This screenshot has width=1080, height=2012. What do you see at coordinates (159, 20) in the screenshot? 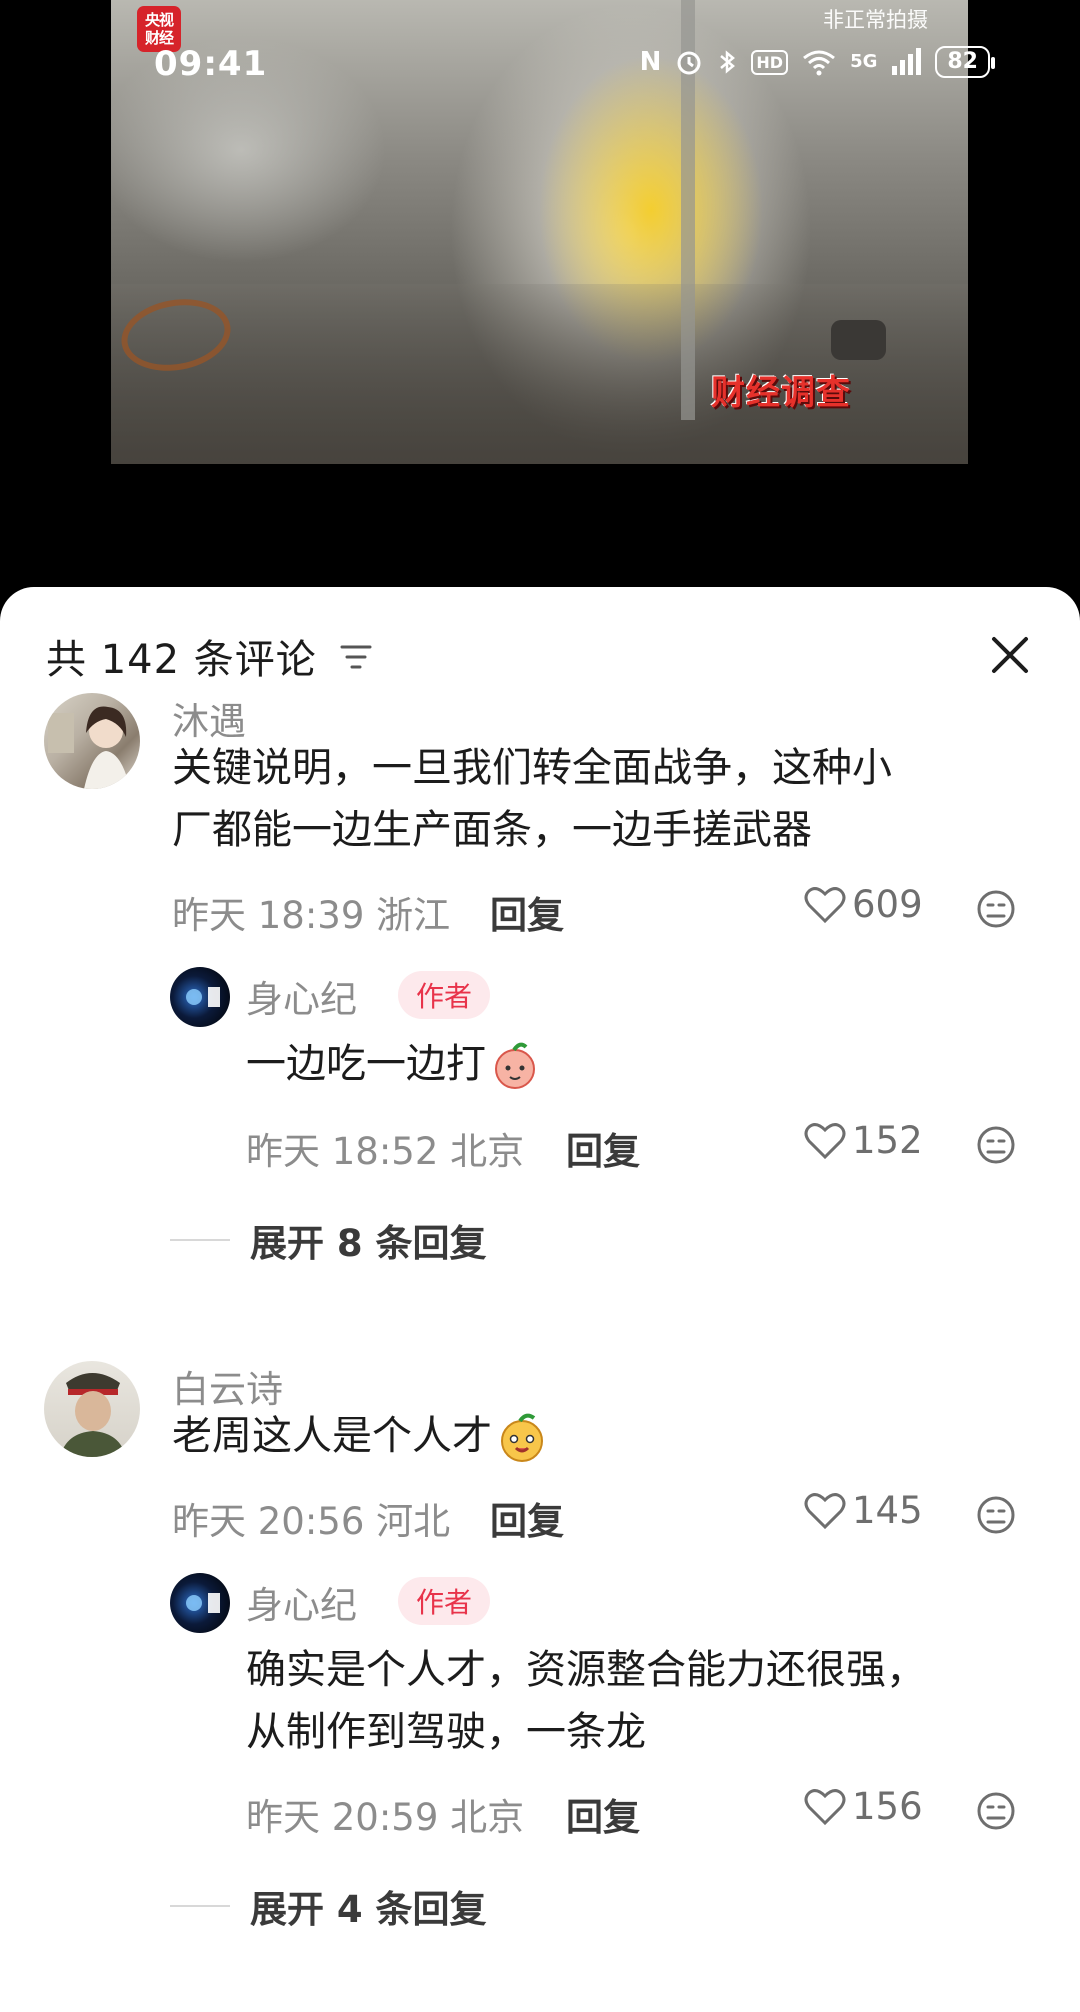
I see `logo-line-1: 央视` at bounding box center [159, 20].